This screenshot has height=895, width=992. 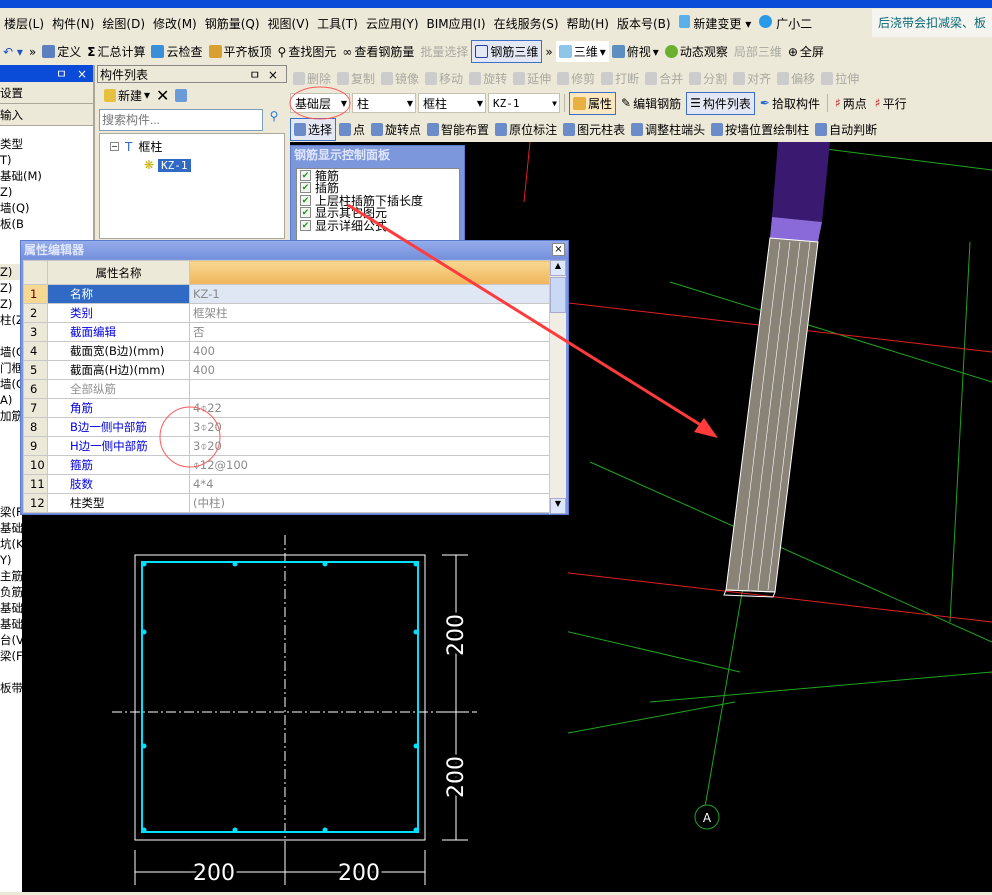 I want to click on tool-toolbar2-10: 对齐, so click(x=752, y=78).